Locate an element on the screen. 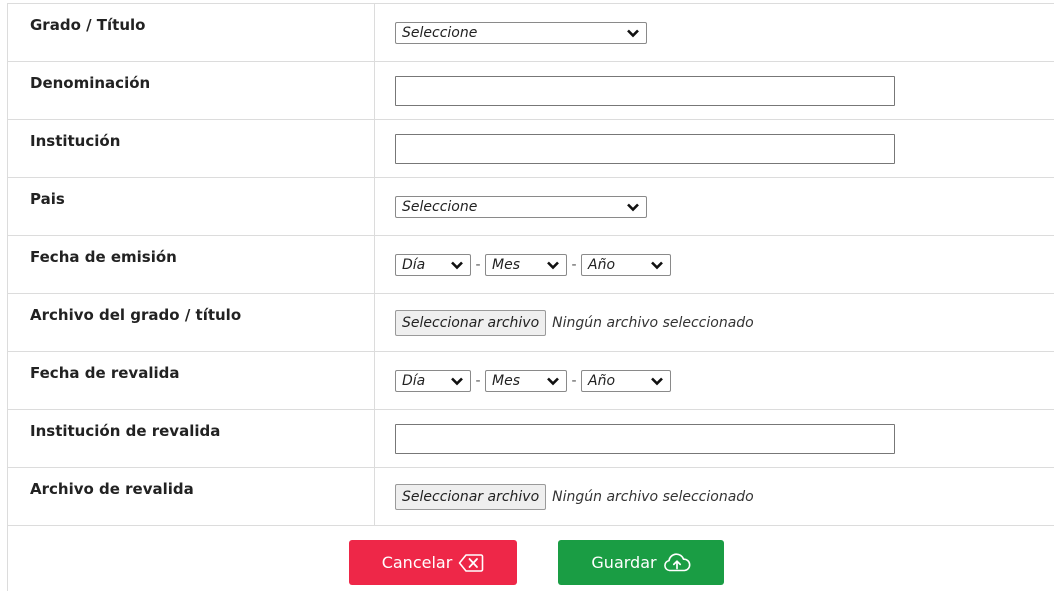  archivo-grado-status: Ningún archivo seleccionado is located at coordinates (653, 322).